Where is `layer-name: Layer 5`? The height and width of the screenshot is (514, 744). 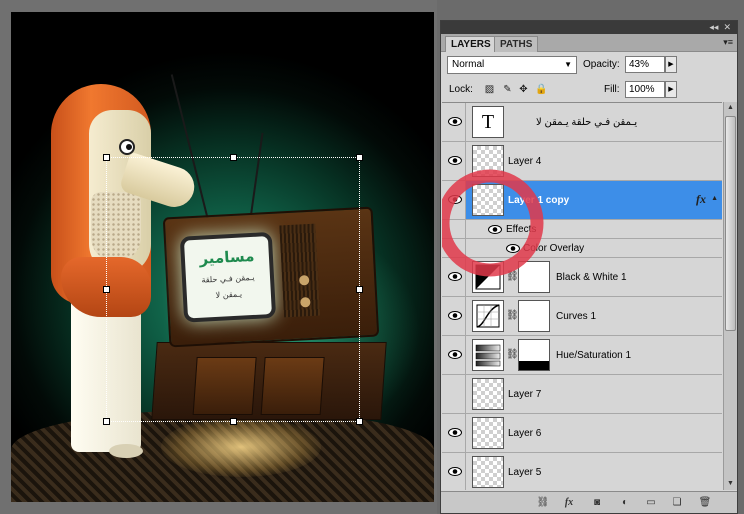
layer-name: Layer 5 is located at coordinates (524, 472).